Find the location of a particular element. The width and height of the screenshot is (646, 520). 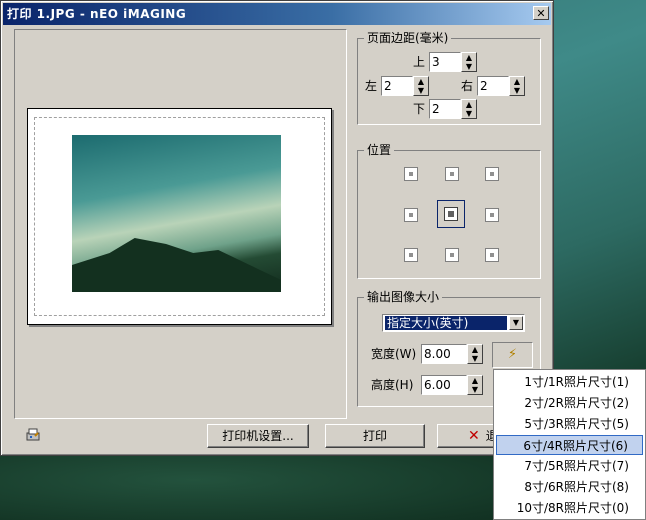

printer-properties-icon is located at coordinates (33, 435).